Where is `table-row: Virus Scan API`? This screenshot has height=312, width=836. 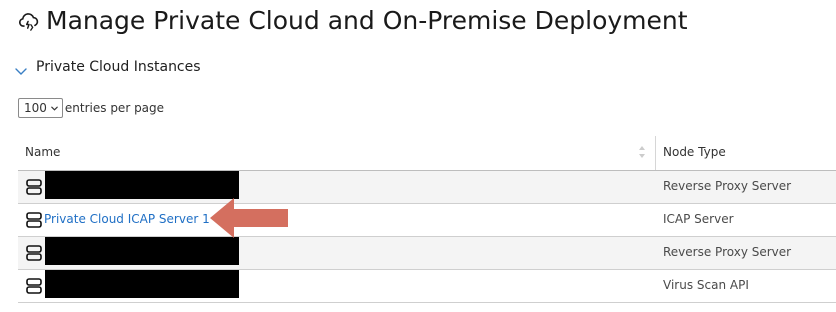 table-row: Virus Scan API is located at coordinates (427, 286).